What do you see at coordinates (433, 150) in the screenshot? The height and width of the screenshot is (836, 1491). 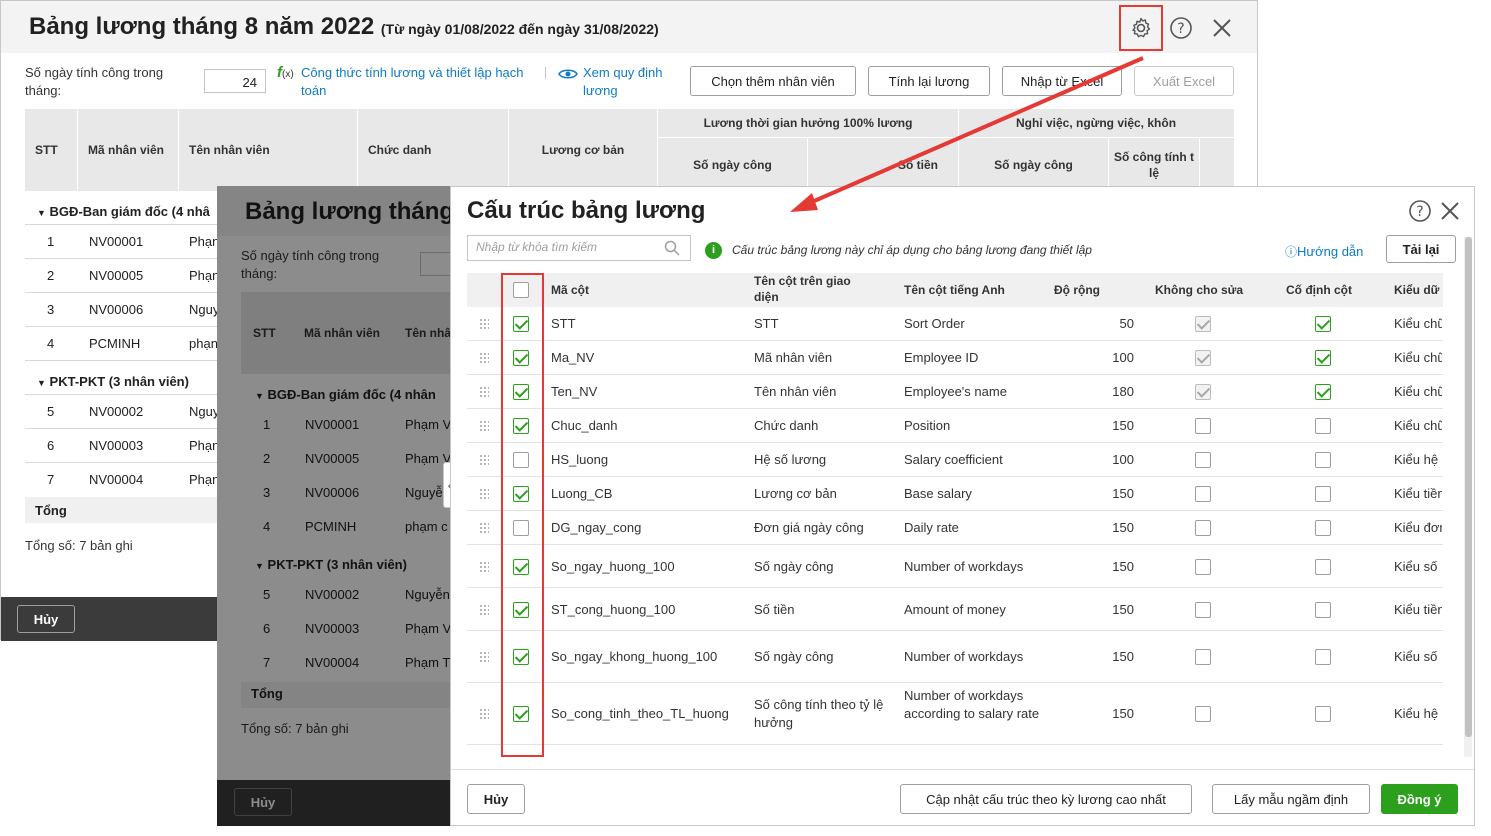 I see `col-position: Chức danh` at bounding box center [433, 150].